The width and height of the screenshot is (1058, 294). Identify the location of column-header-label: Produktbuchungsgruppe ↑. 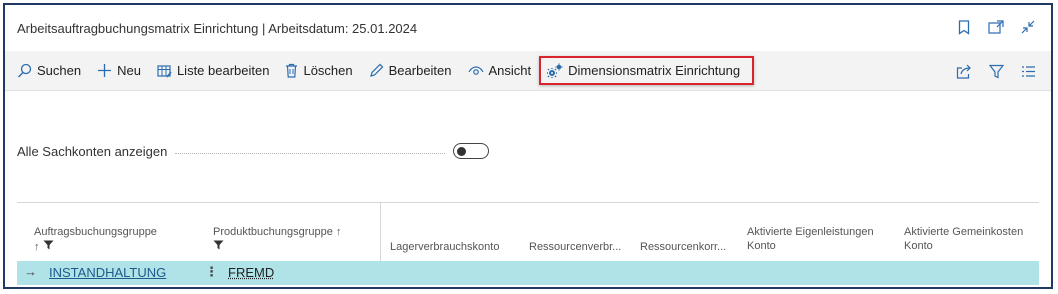
(277, 232).